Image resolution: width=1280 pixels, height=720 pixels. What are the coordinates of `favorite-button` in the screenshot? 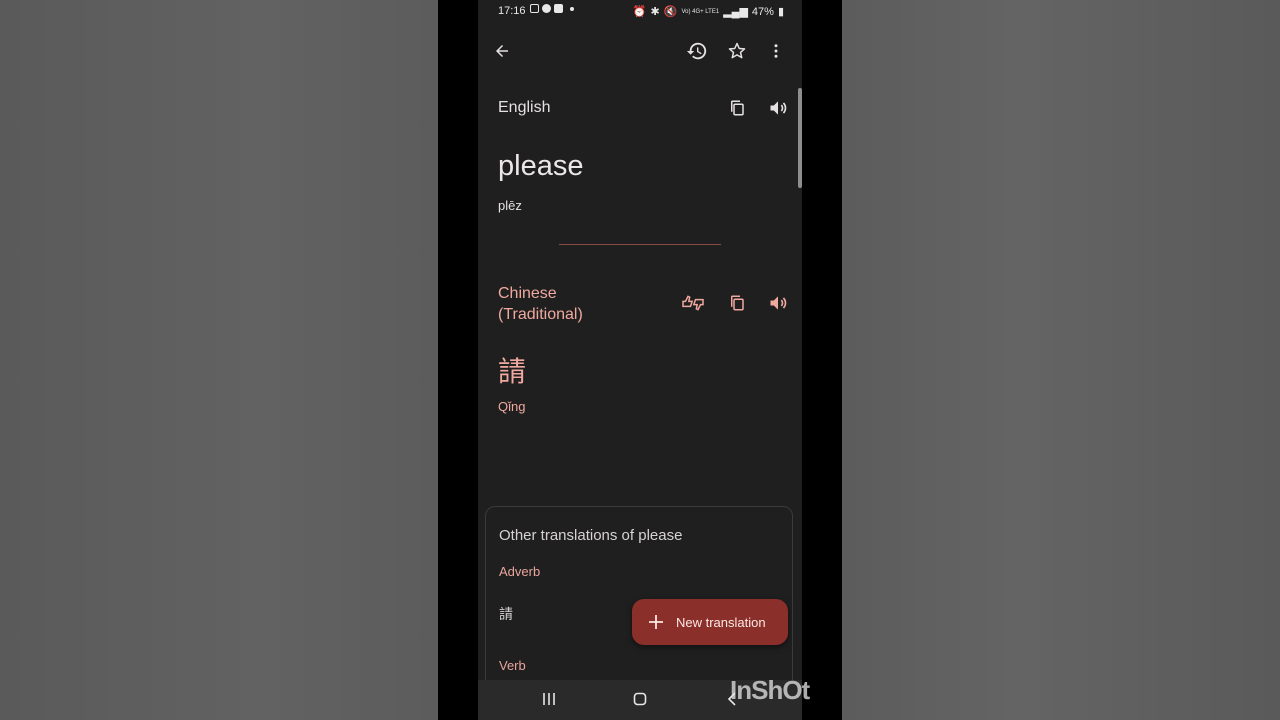 It's located at (737, 51).